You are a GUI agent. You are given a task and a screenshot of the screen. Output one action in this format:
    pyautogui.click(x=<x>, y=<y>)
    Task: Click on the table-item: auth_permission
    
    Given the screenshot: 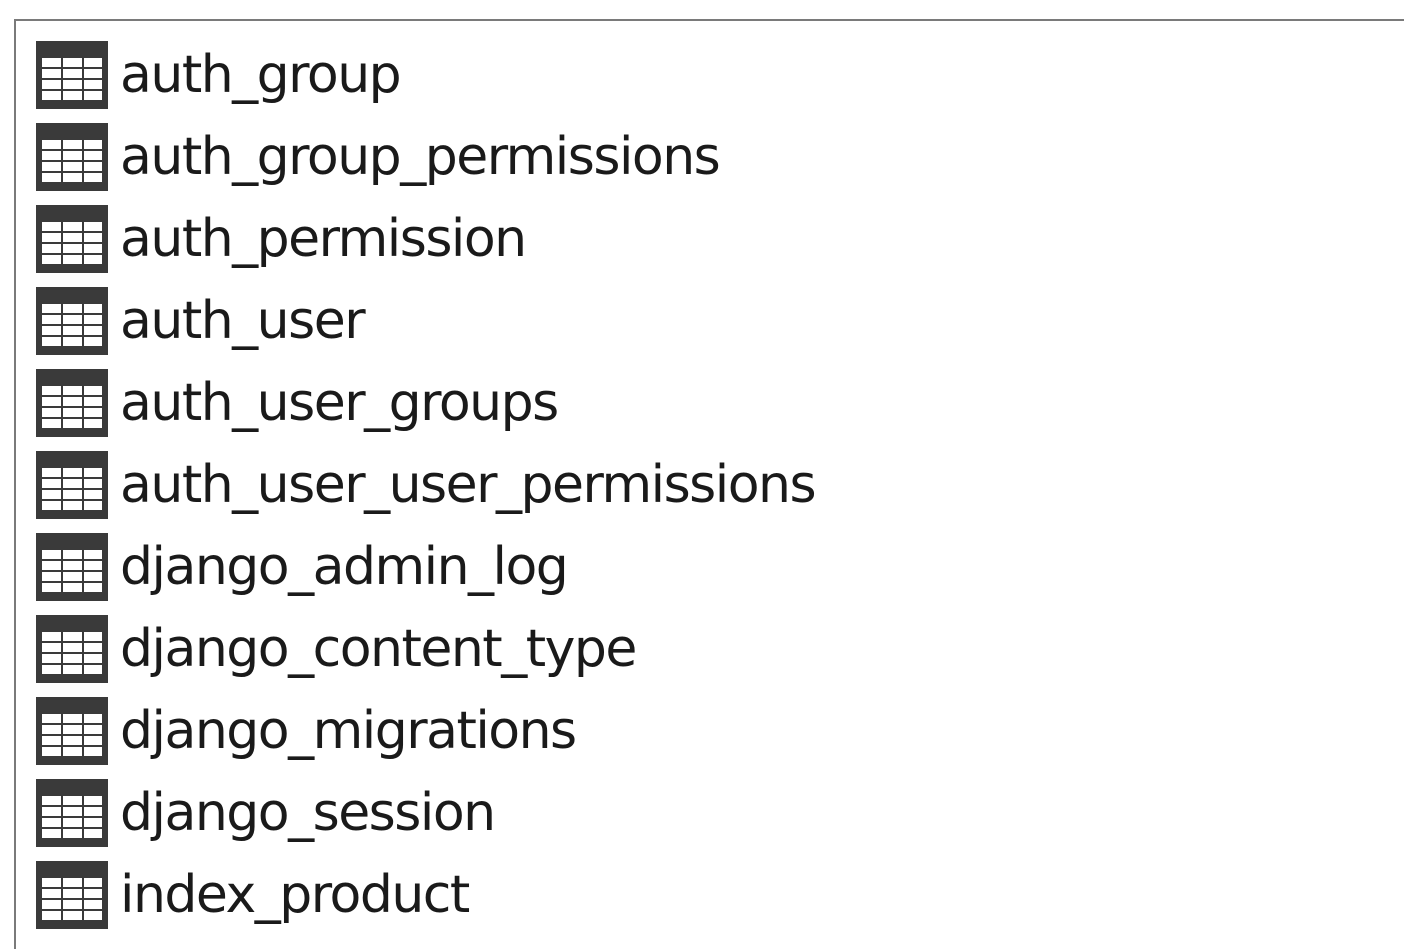 What is the action you would take?
    pyautogui.click(x=425, y=239)
    